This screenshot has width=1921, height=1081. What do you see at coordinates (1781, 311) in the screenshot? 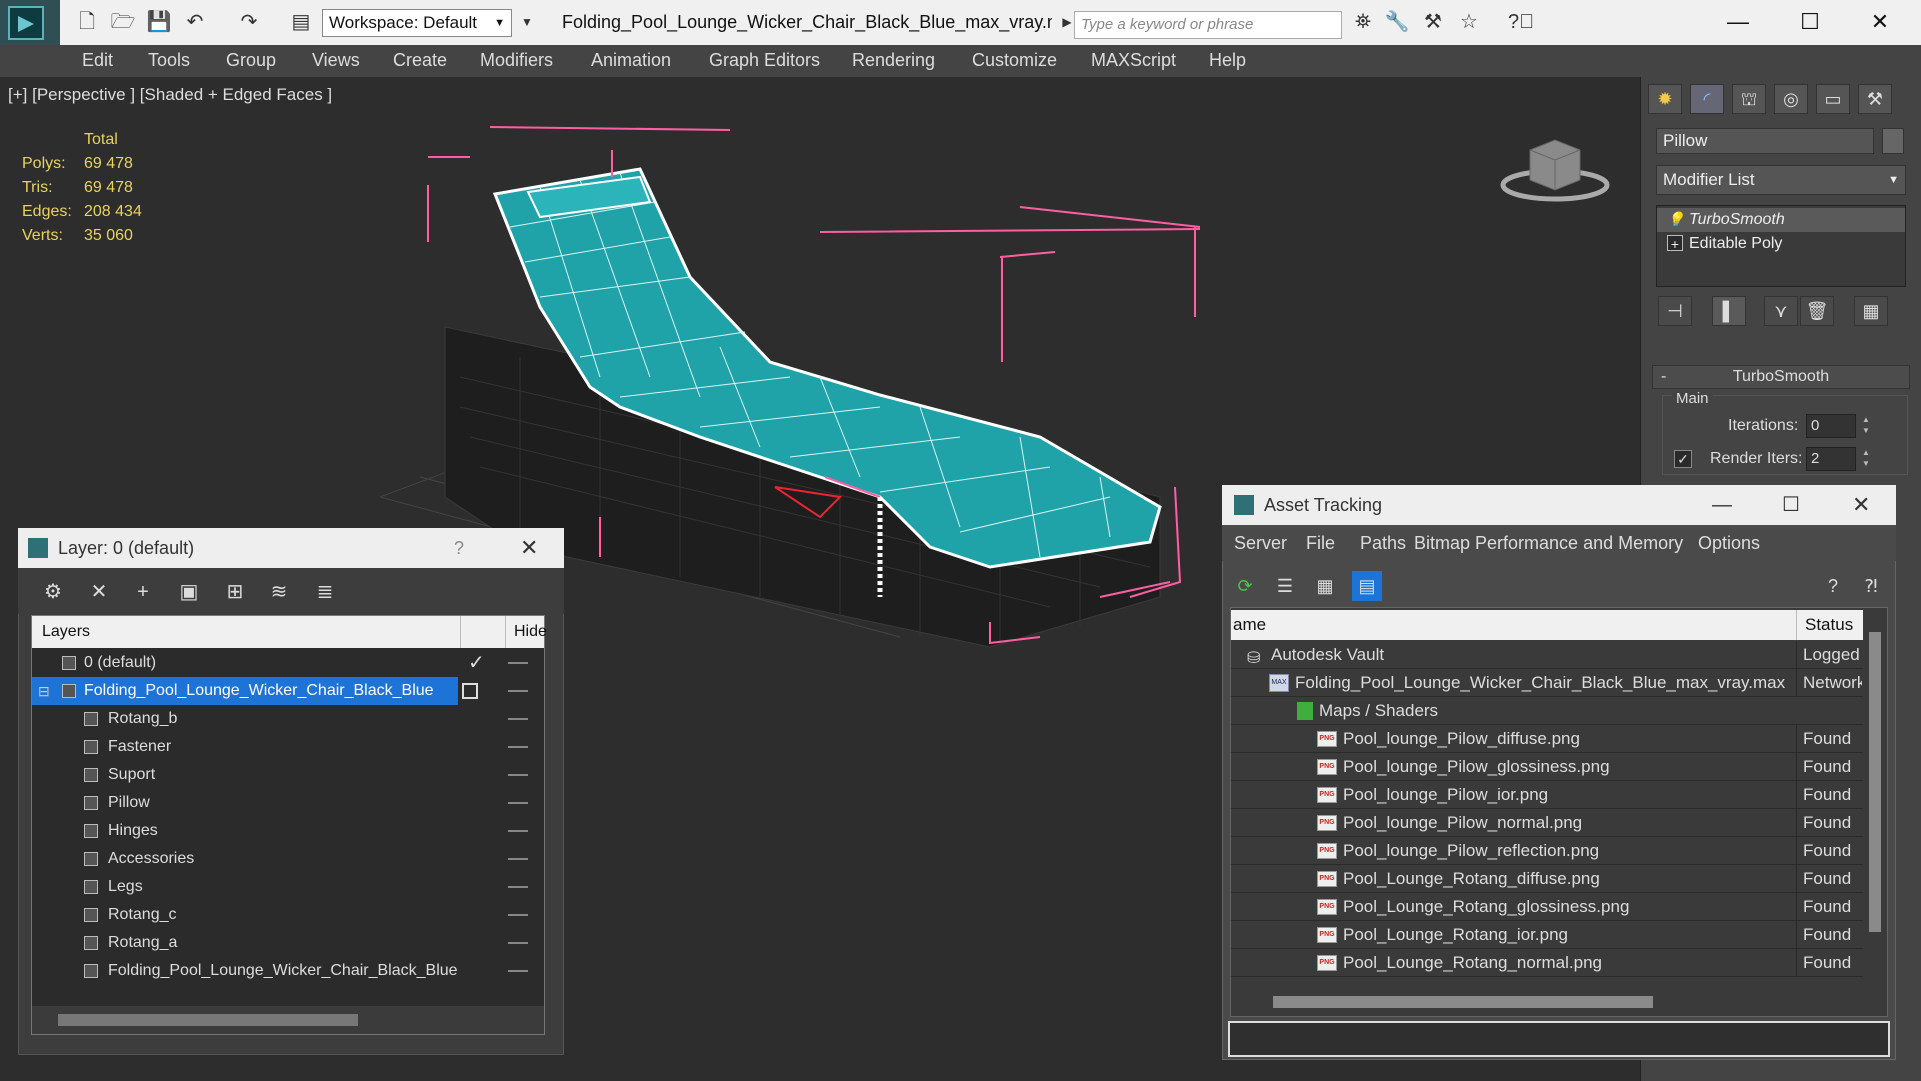
I see `make-unique-icon: ⋎` at bounding box center [1781, 311].